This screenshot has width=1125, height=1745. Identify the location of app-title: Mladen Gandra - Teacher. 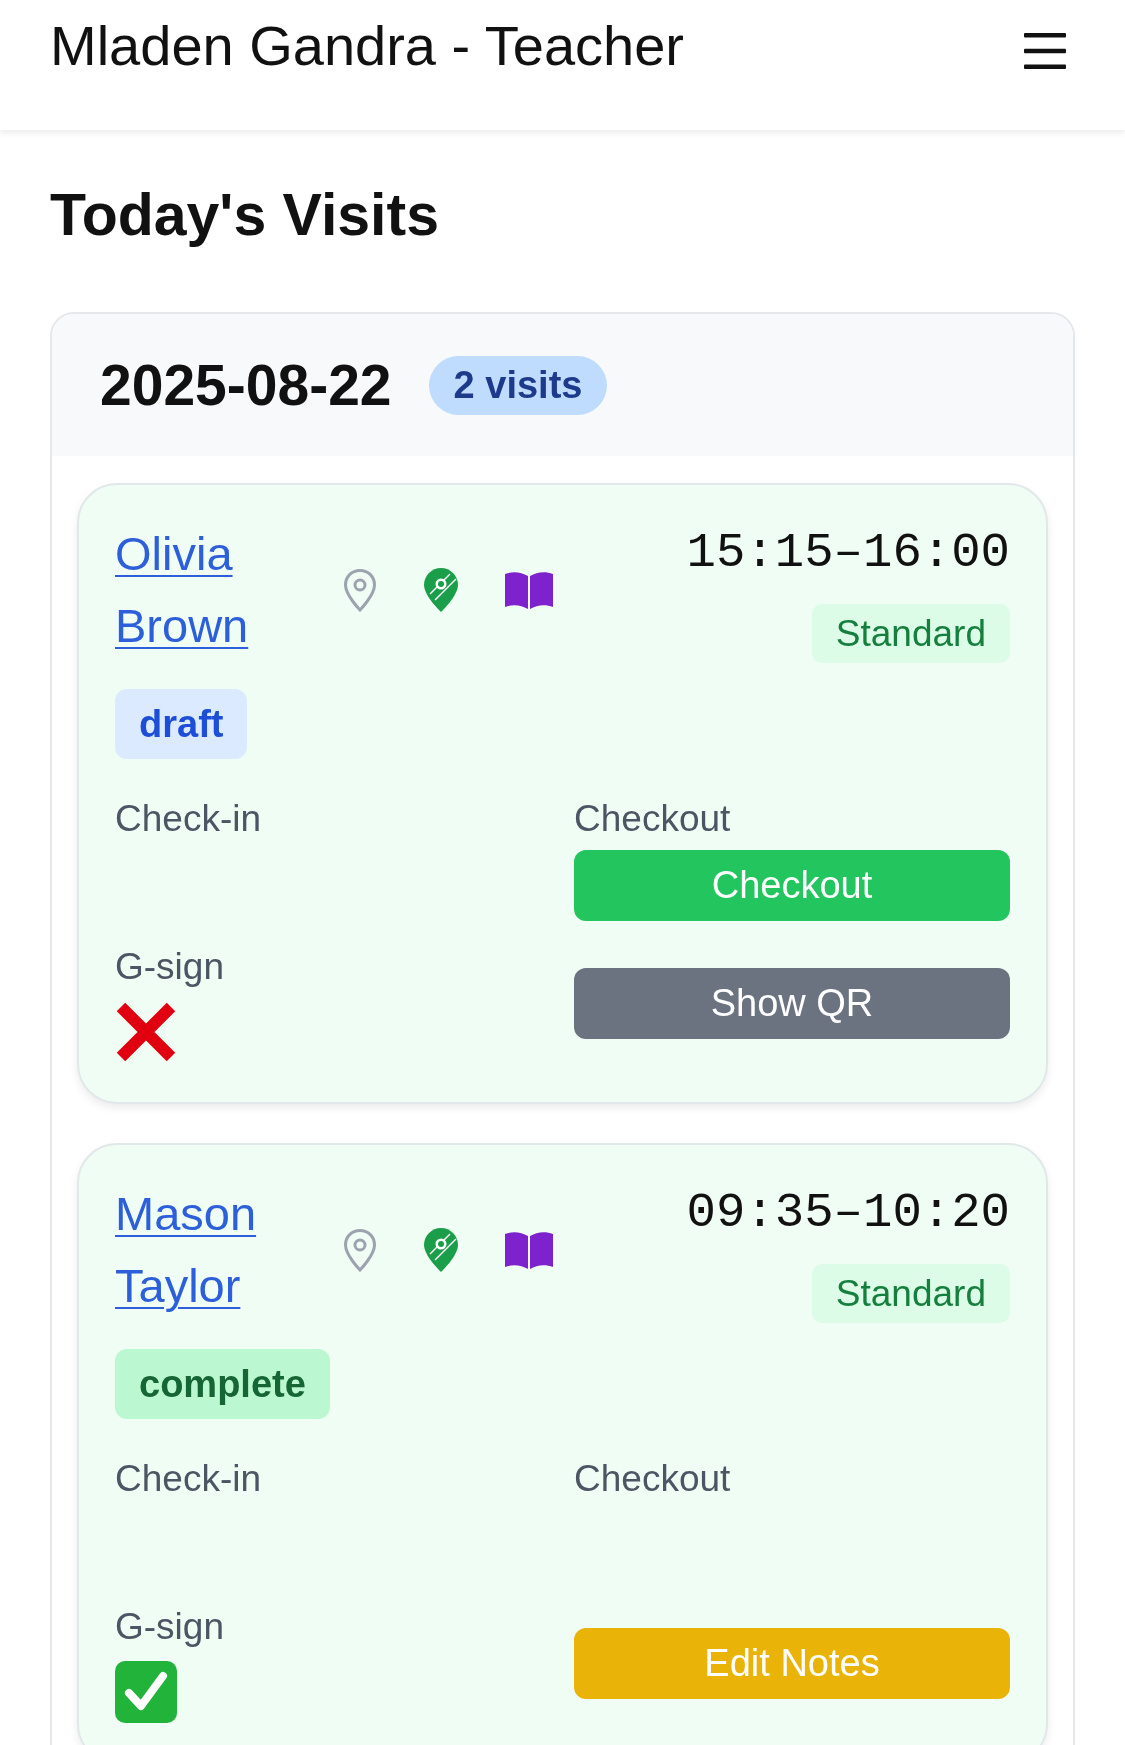
(367, 46).